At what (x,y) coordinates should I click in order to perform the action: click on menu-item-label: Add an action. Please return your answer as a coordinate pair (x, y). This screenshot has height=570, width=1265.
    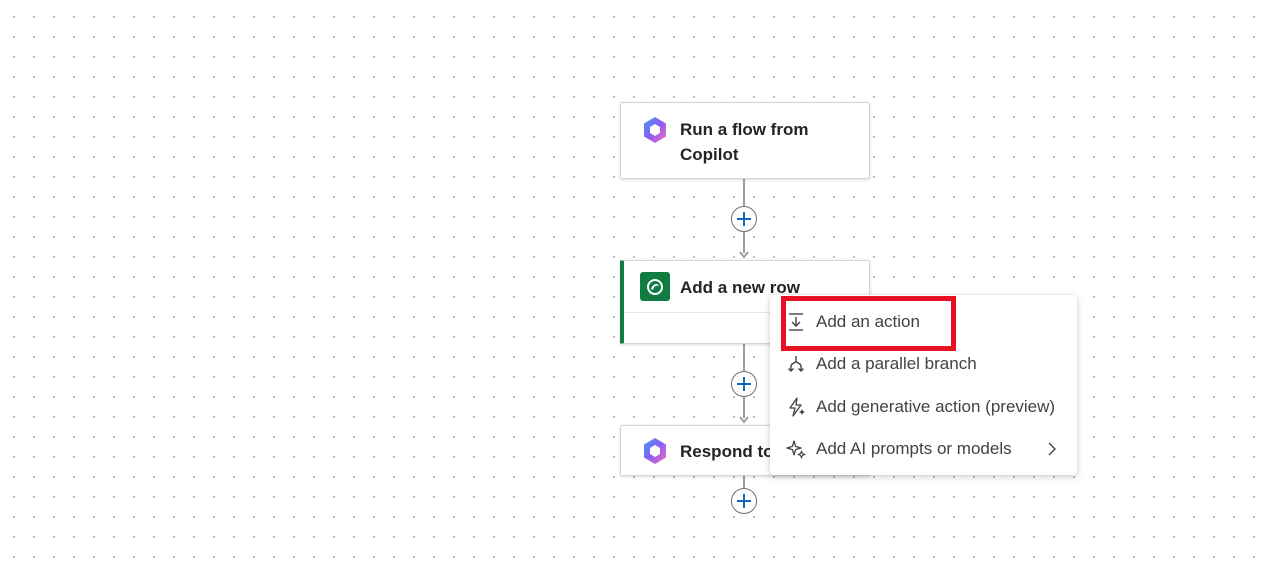
    Looking at the image, I should click on (868, 321).